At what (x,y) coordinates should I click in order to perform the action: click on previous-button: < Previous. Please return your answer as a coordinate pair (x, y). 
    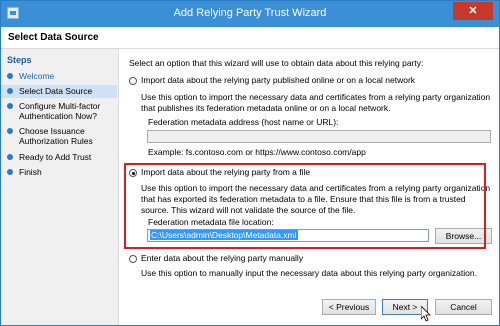
    Looking at the image, I should click on (349, 307).